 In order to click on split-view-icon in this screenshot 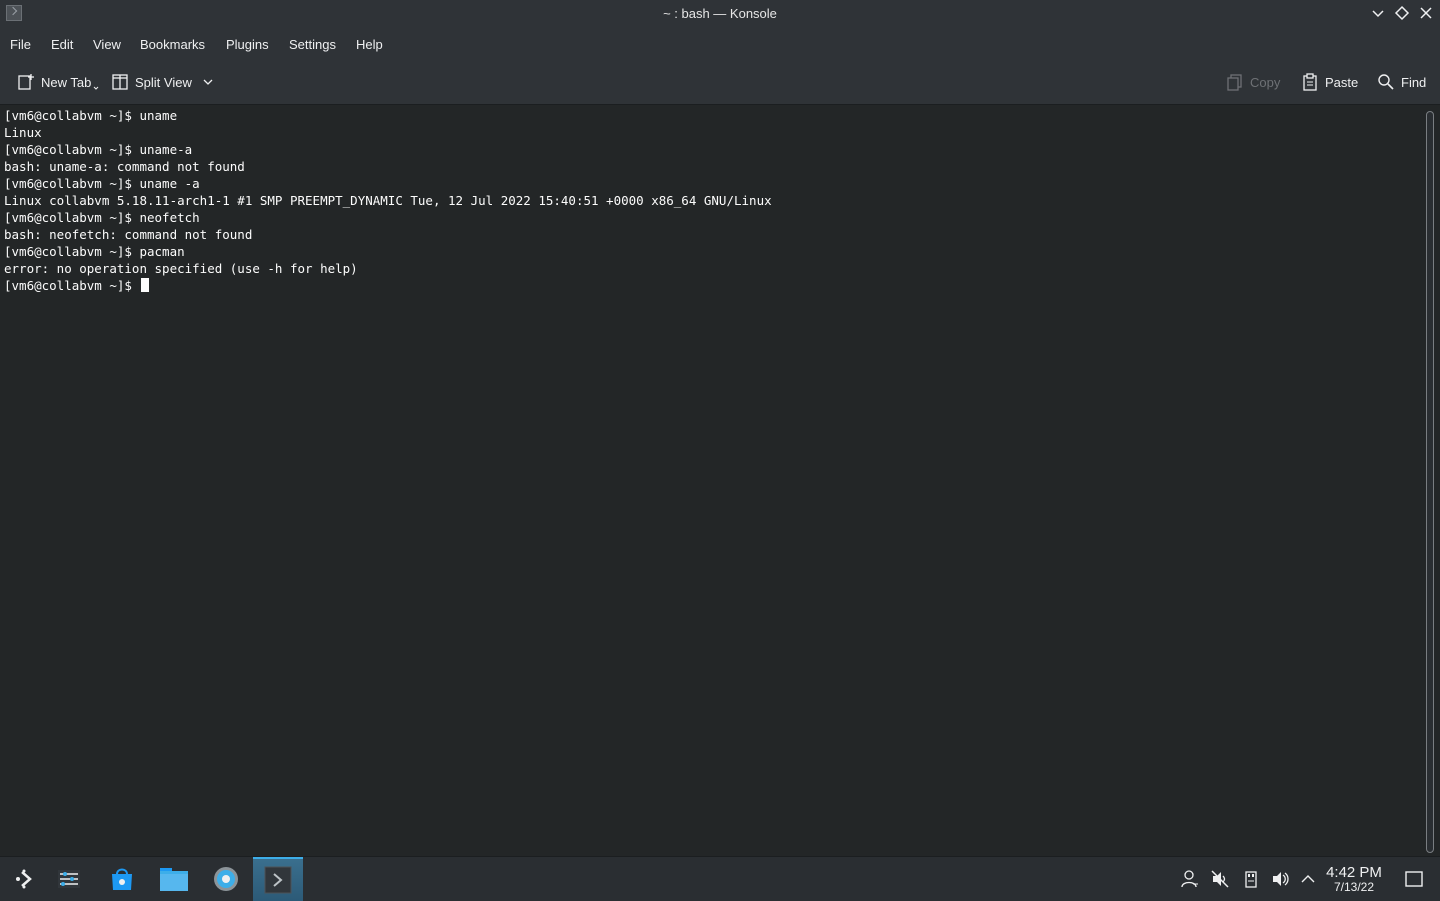, I will do `click(120, 82)`.